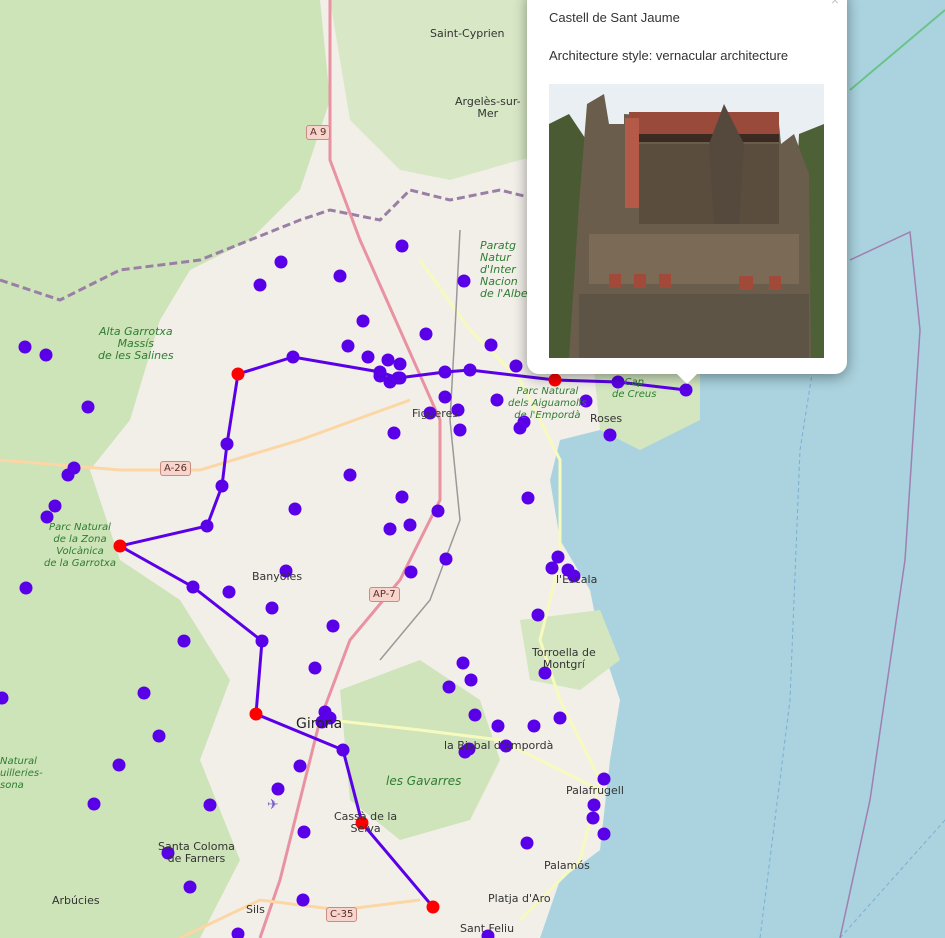  Describe the element at coordinates (835, 4) in the screenshot. I see `close-icon: ×` at that location.